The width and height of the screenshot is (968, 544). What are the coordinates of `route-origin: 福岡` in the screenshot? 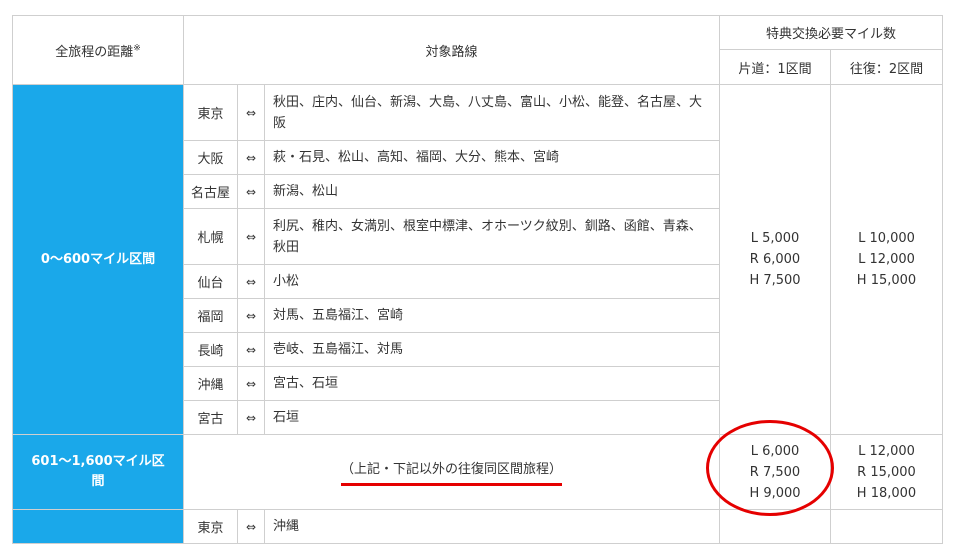 It's located at (210, 315).